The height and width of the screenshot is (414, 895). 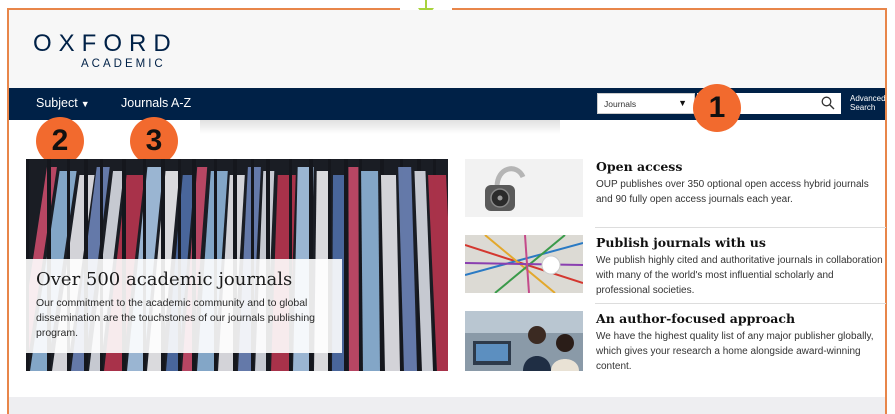 What do you see at coordinates (741, 166) in the screenshot?
I see `feature-title: Open access` at bounding box center [741, 166].